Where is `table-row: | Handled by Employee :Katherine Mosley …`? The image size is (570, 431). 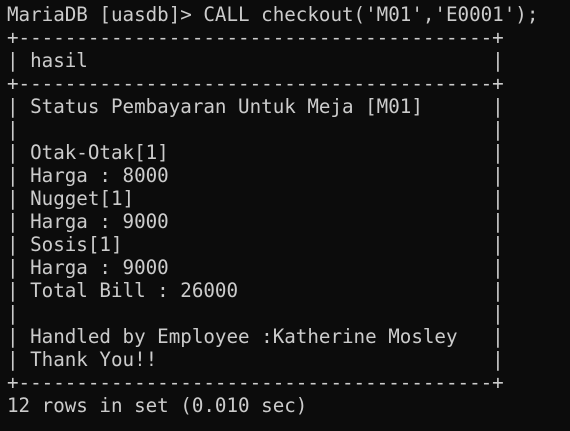 table-row: | Handled by Employee :Katherine Mosley … is located at coordinates (255, 336).